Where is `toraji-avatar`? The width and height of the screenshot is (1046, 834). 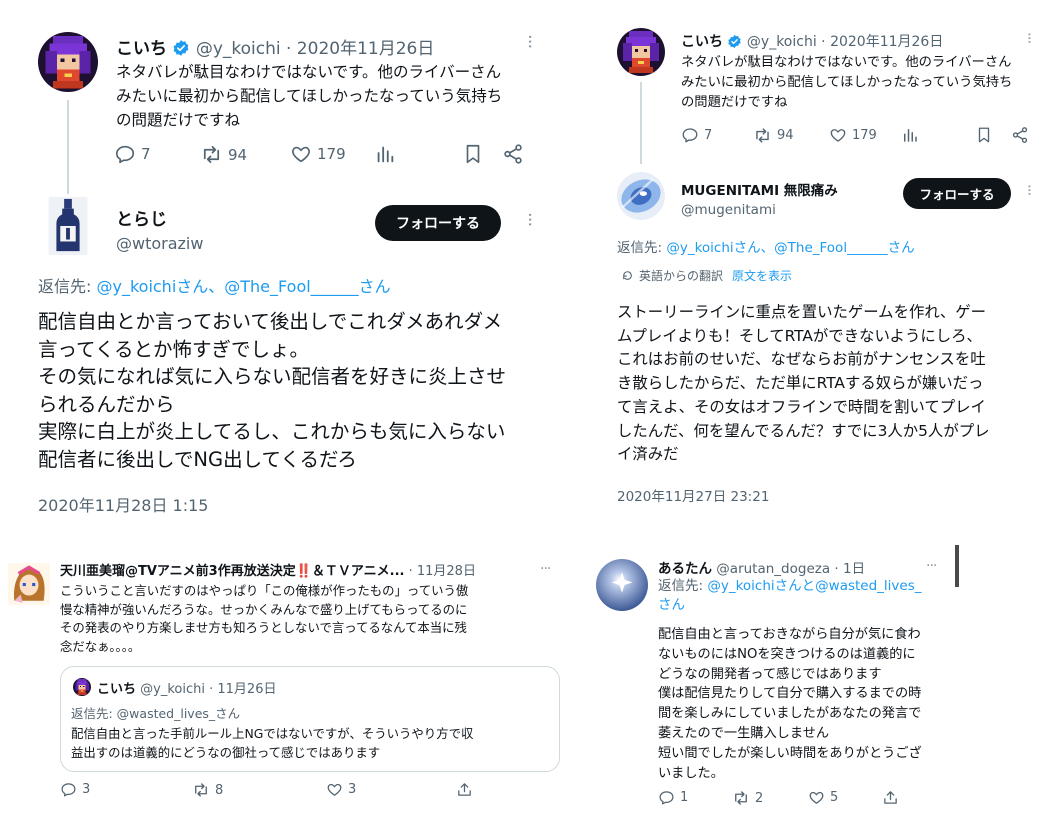 toraji-avatar is located at coordinates (68, 226).